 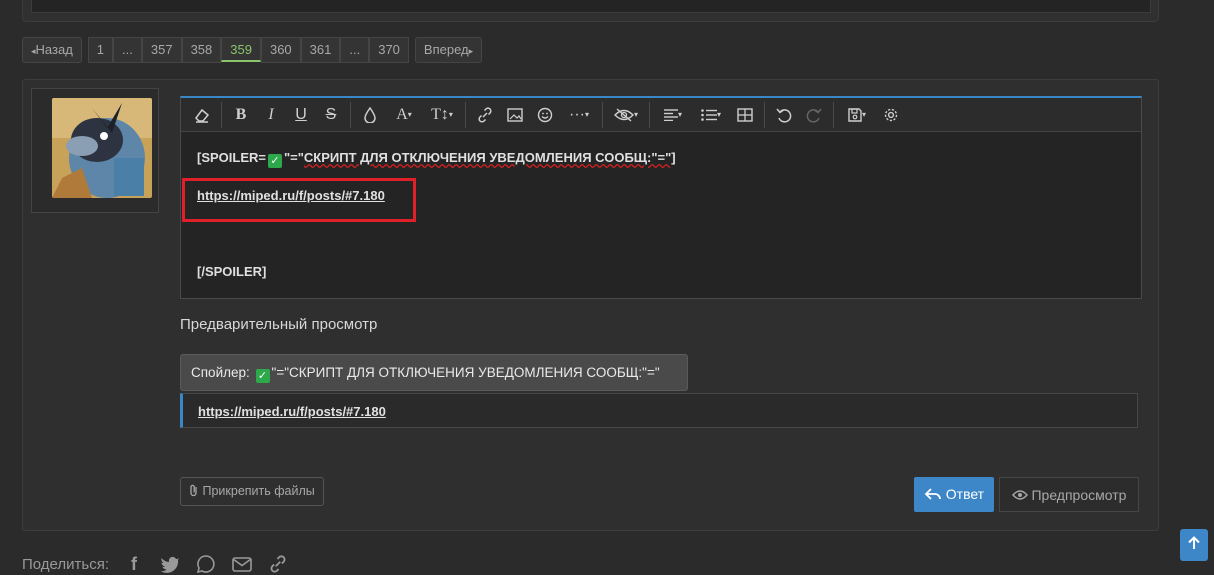 I want to click on twitter-icon, so click(x=170, y=564).